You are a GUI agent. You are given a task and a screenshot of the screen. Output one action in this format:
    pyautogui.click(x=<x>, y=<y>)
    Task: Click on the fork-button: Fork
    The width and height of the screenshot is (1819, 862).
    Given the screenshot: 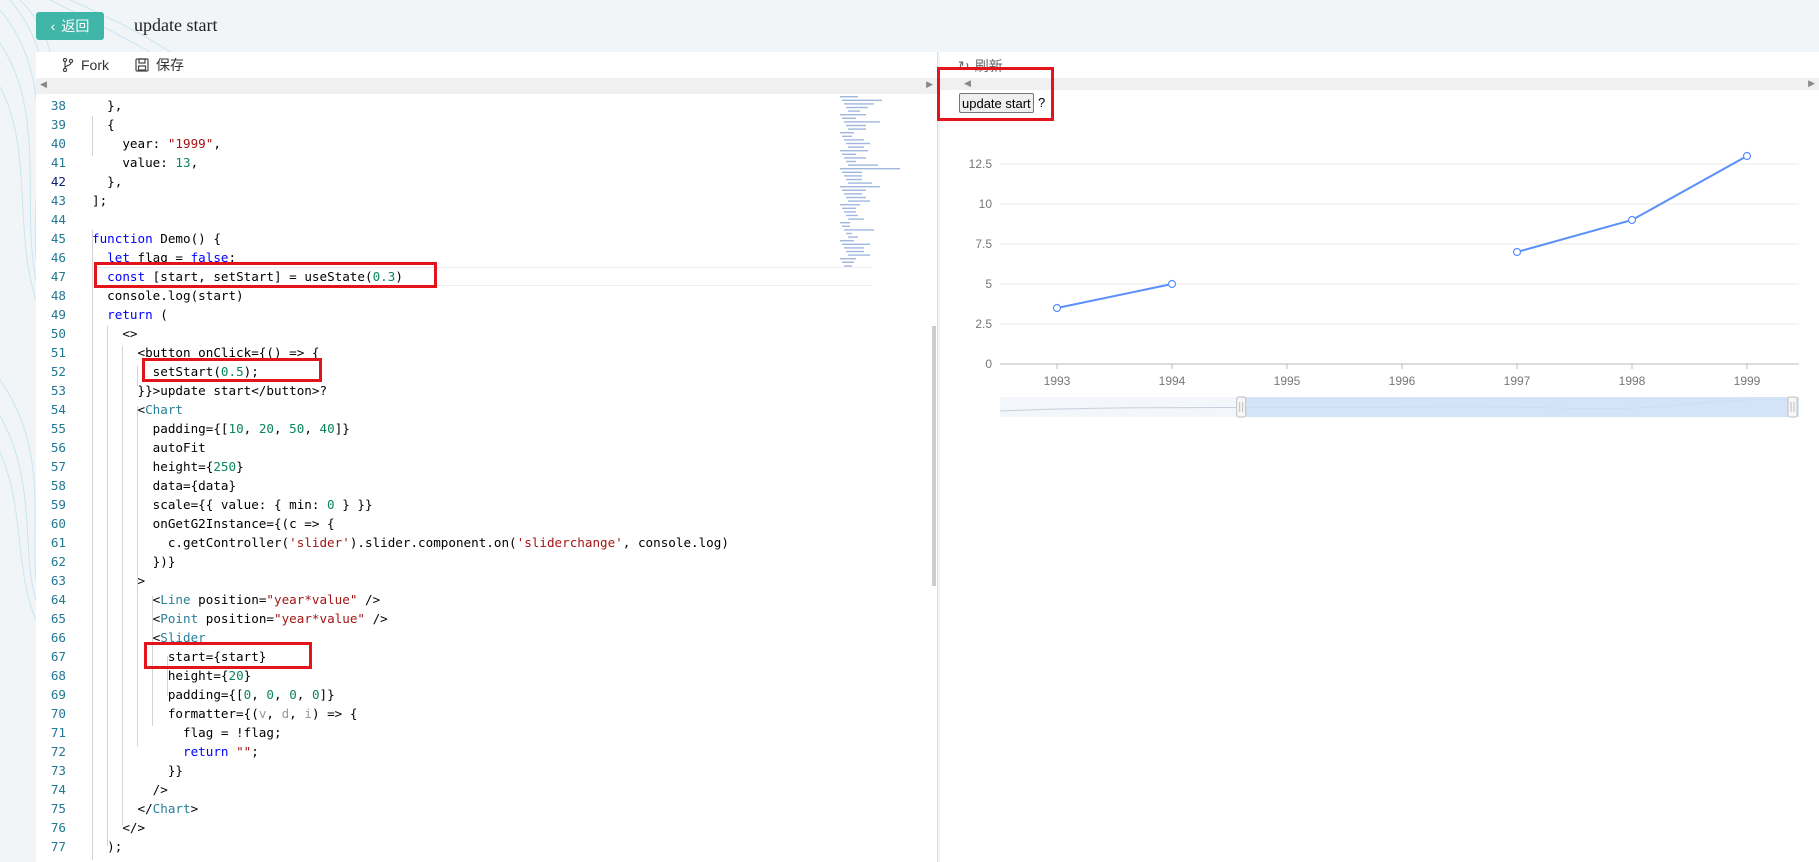 What is the action you would take?
    pyautogui.click(x=85, y=65)
    